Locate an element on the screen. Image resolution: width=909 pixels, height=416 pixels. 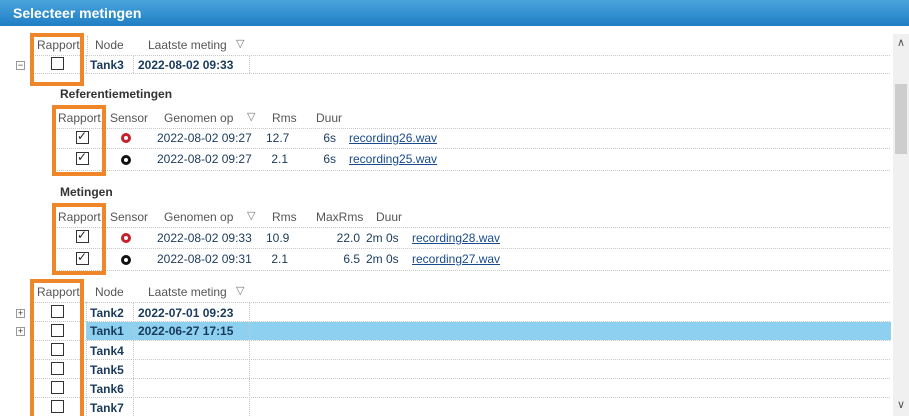
tank1-date: 2022-06-27 17:15 is located at coordinates (186, 331).